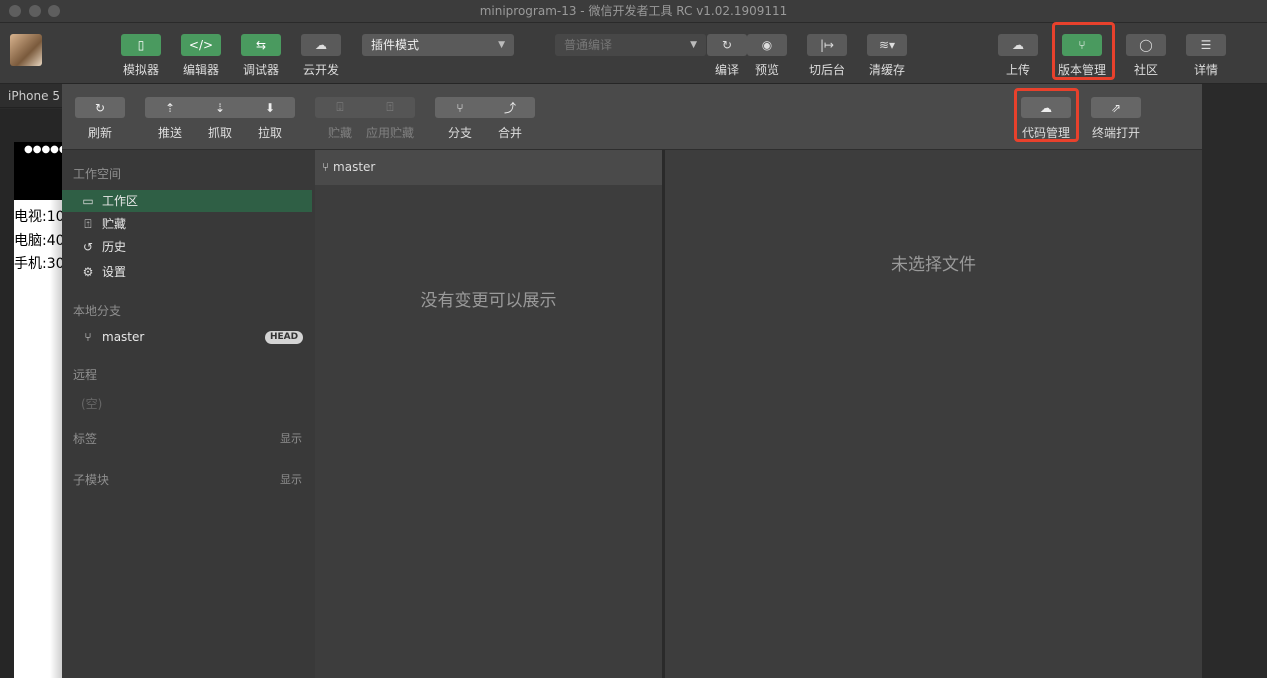 Image resolution: width=1267 pixels, height=678 pixels. I want to click on merge-label: 合并, so click(509, 133).